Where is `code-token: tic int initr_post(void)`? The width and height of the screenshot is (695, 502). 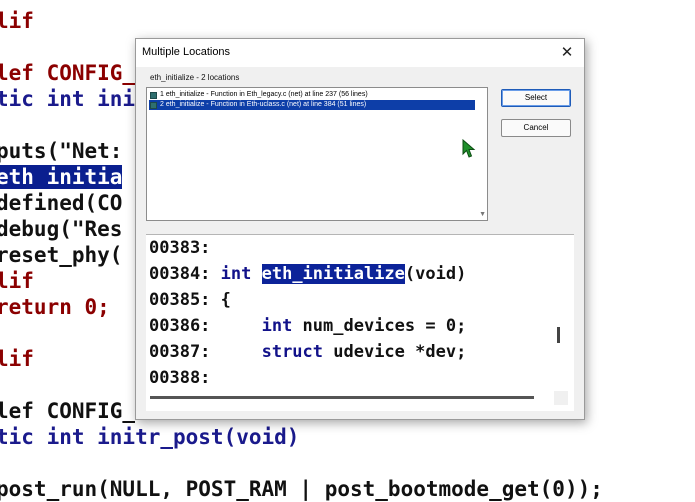 code-token: tic int initr_post(void) is located at coordinates (150, 437).